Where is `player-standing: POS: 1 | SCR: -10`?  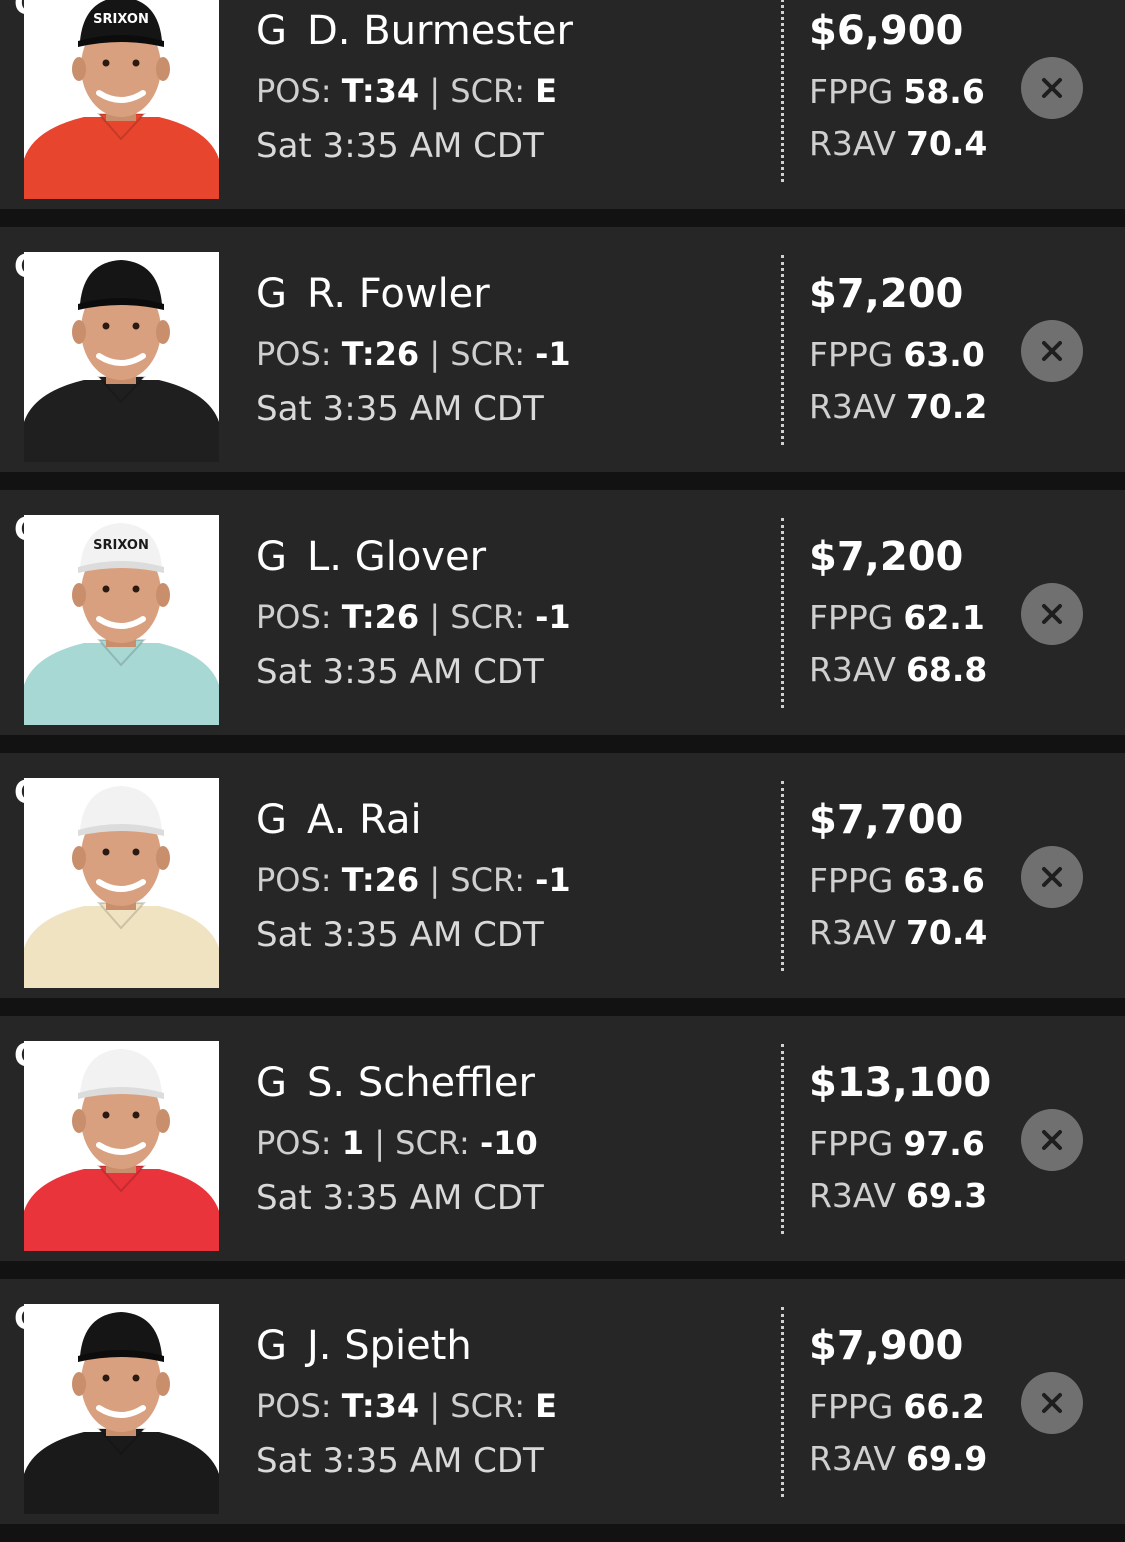 player-standing: POS: 1 | SCR: -10 is located at coordinates (397, 1143).